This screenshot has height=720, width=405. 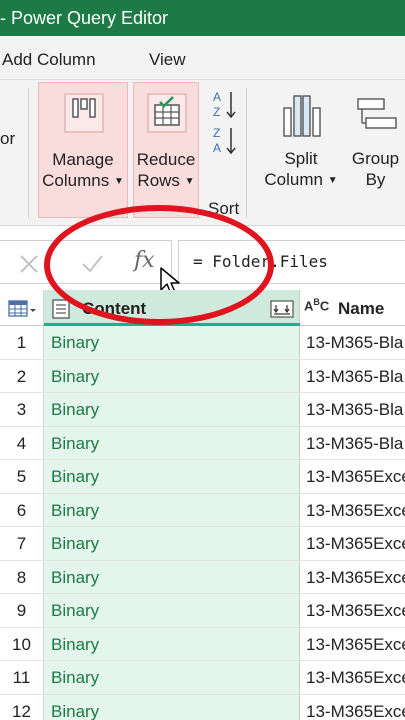 I want to click on reduce-rows-icon, so click(x=167, y=113).